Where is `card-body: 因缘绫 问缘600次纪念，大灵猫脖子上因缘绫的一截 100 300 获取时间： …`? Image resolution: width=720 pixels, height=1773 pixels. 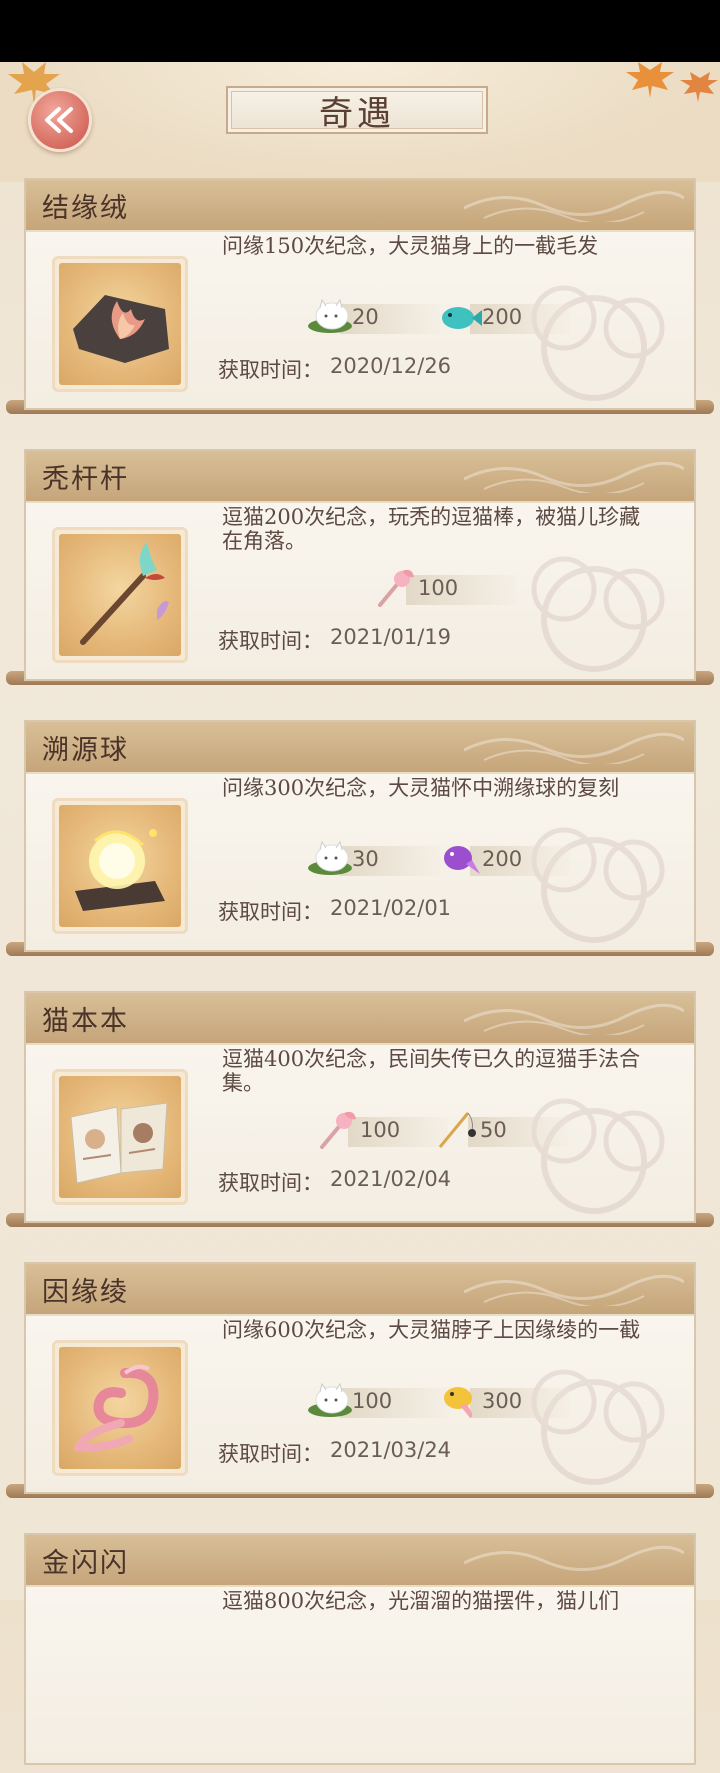
card-body: 因缘绫 问缘600次纪念，大灵猫脖子上因缘绫的一截 100 300 获取时间： … is located at coordinates (360, 1378).